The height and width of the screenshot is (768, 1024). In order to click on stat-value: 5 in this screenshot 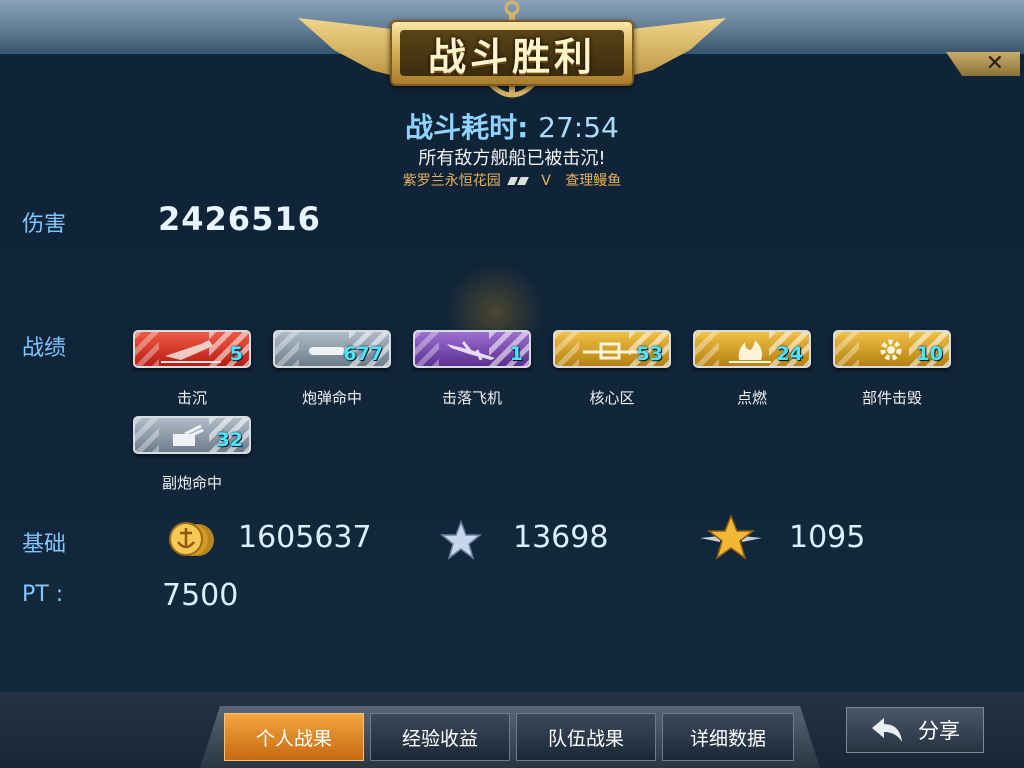, I will do `click(236, 354)`.